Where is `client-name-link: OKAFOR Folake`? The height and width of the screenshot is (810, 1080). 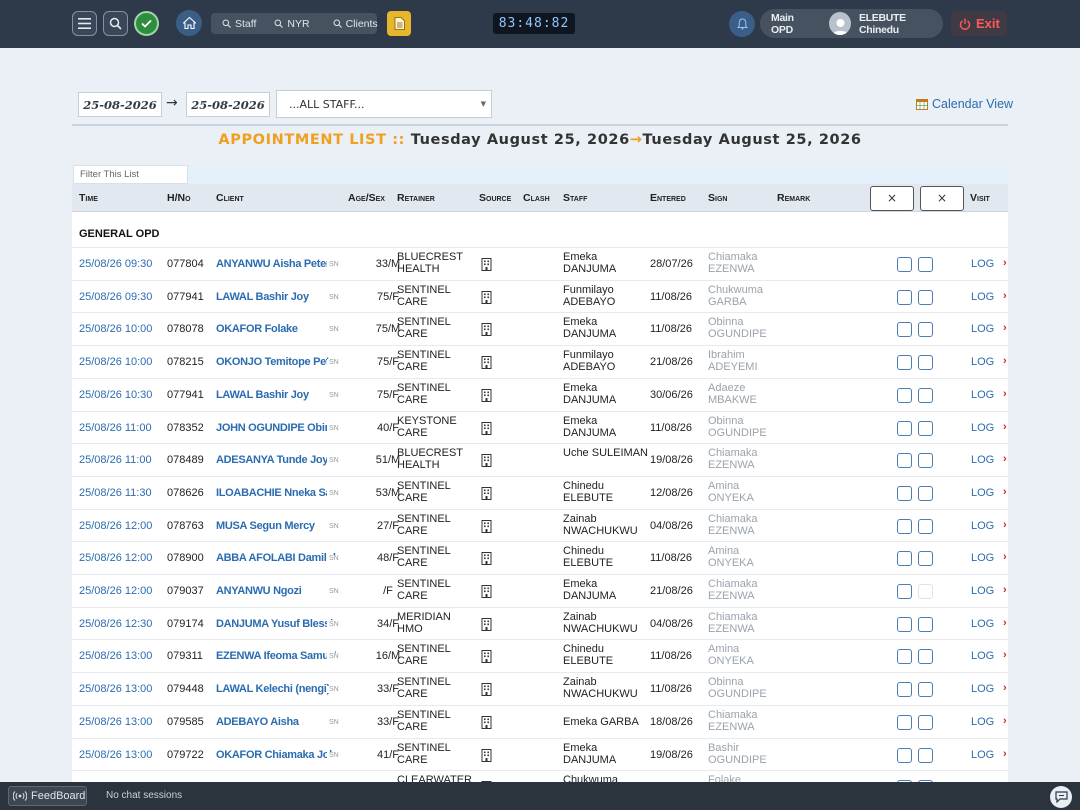
client-name-link: OKAFOR Folake is located at coordinates (276, 329).